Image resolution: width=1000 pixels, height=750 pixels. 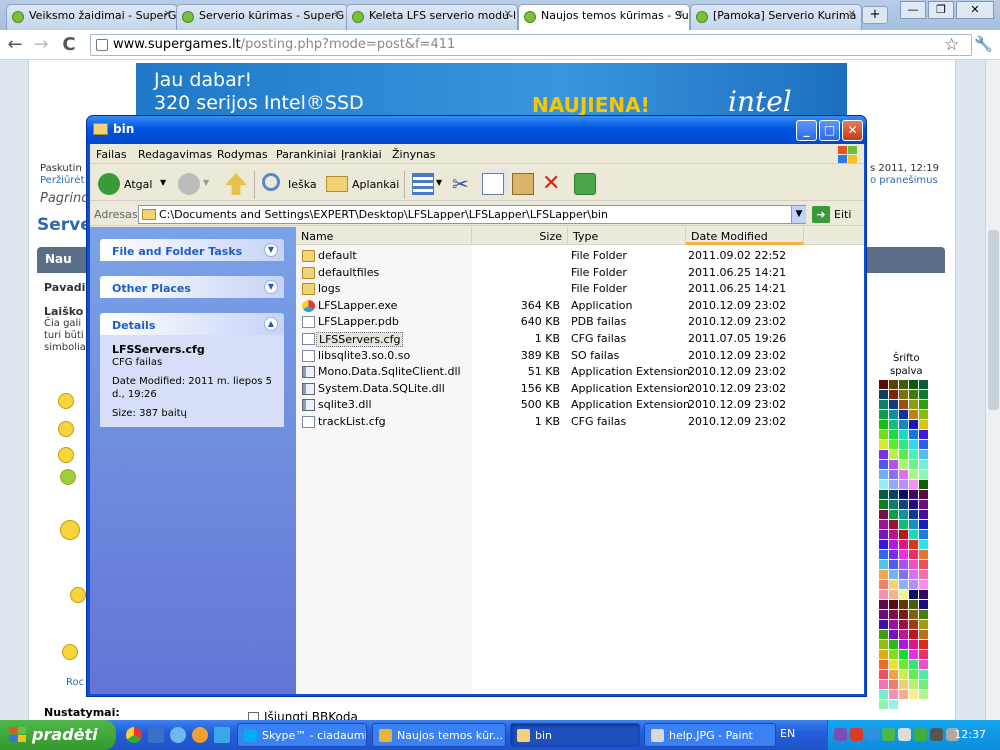 I want to click on color-palette, so click(x=908, y=544).